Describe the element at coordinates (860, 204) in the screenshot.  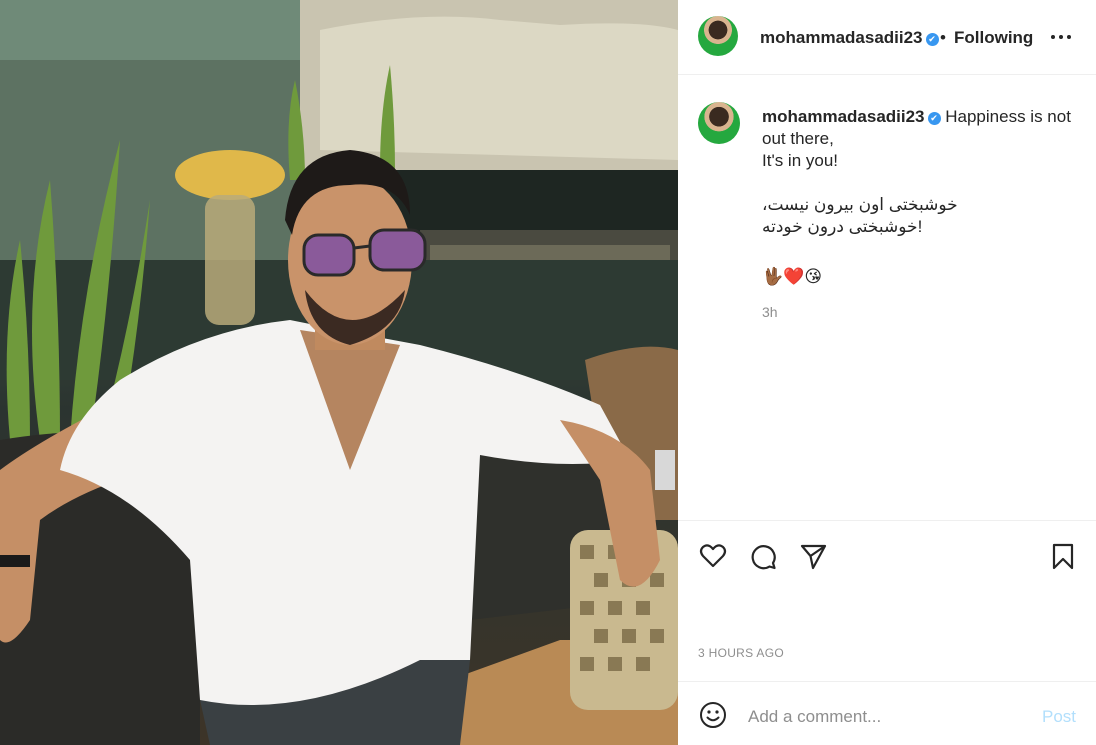
I see `caption-persian-line-1: خوشبختی اون بیرون نیست،` at that location.